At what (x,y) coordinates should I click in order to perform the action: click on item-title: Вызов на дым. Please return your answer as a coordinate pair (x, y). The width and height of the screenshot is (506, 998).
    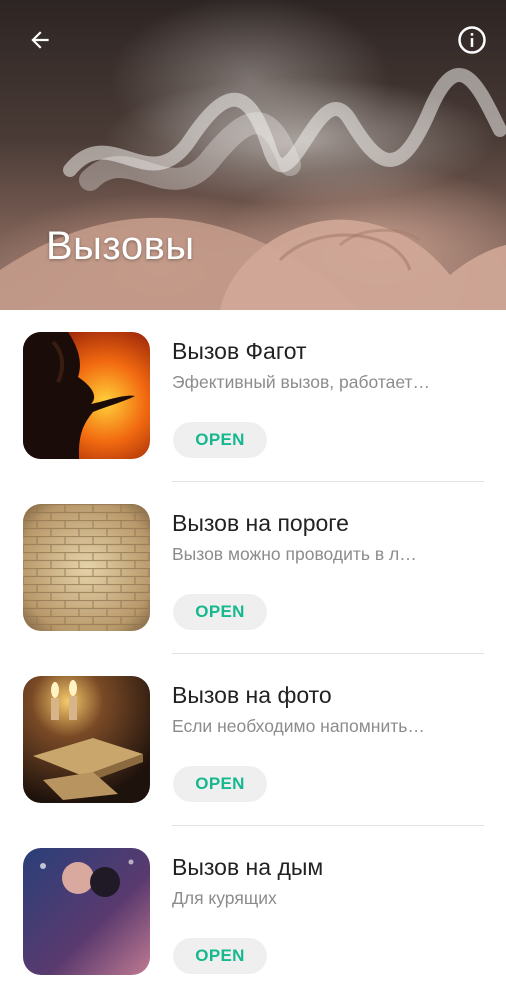
    Looking at the image, I should click on (248, 867).